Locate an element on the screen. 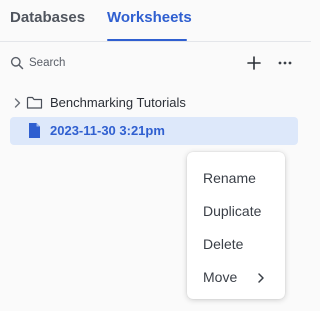 The width and height of the screenshot is (320, 311). context-menu: Rename Duplicate Delete Move is located at coordinates (236, 225).